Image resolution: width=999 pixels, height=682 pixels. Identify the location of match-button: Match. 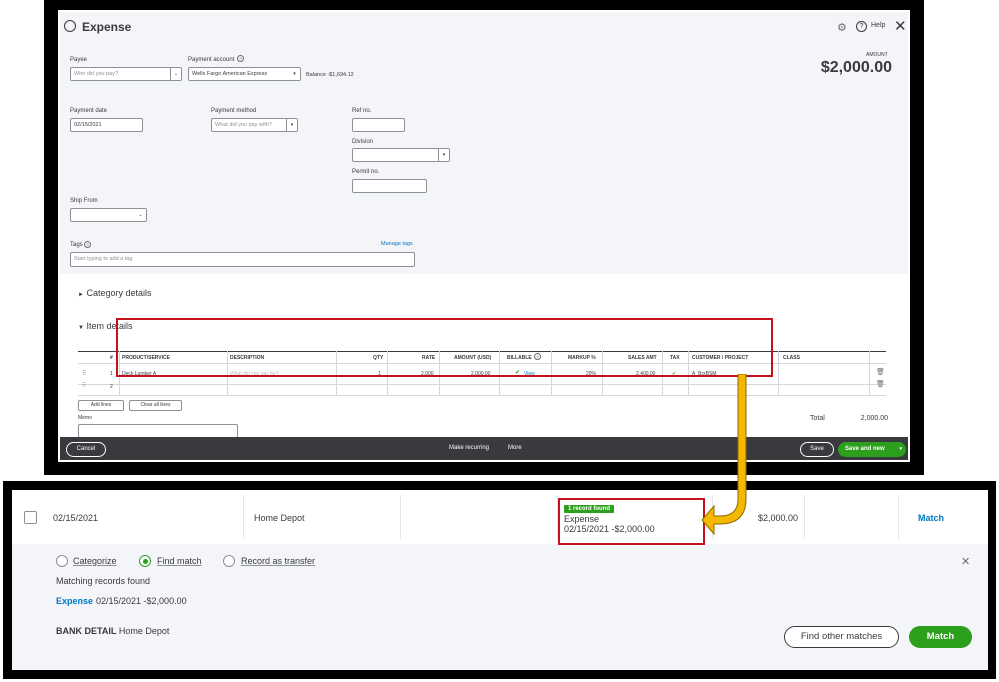
(940, 637).